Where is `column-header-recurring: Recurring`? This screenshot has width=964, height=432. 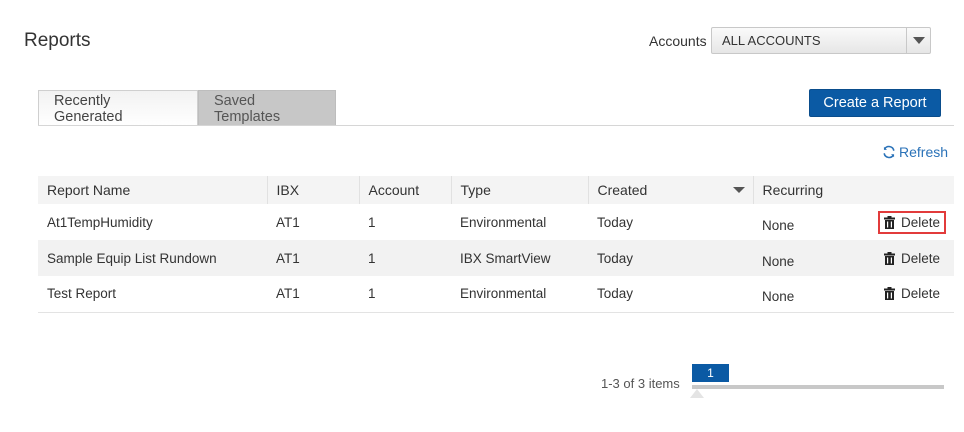
column-header-recurring: Recurring is located at coordinates (853, 190).